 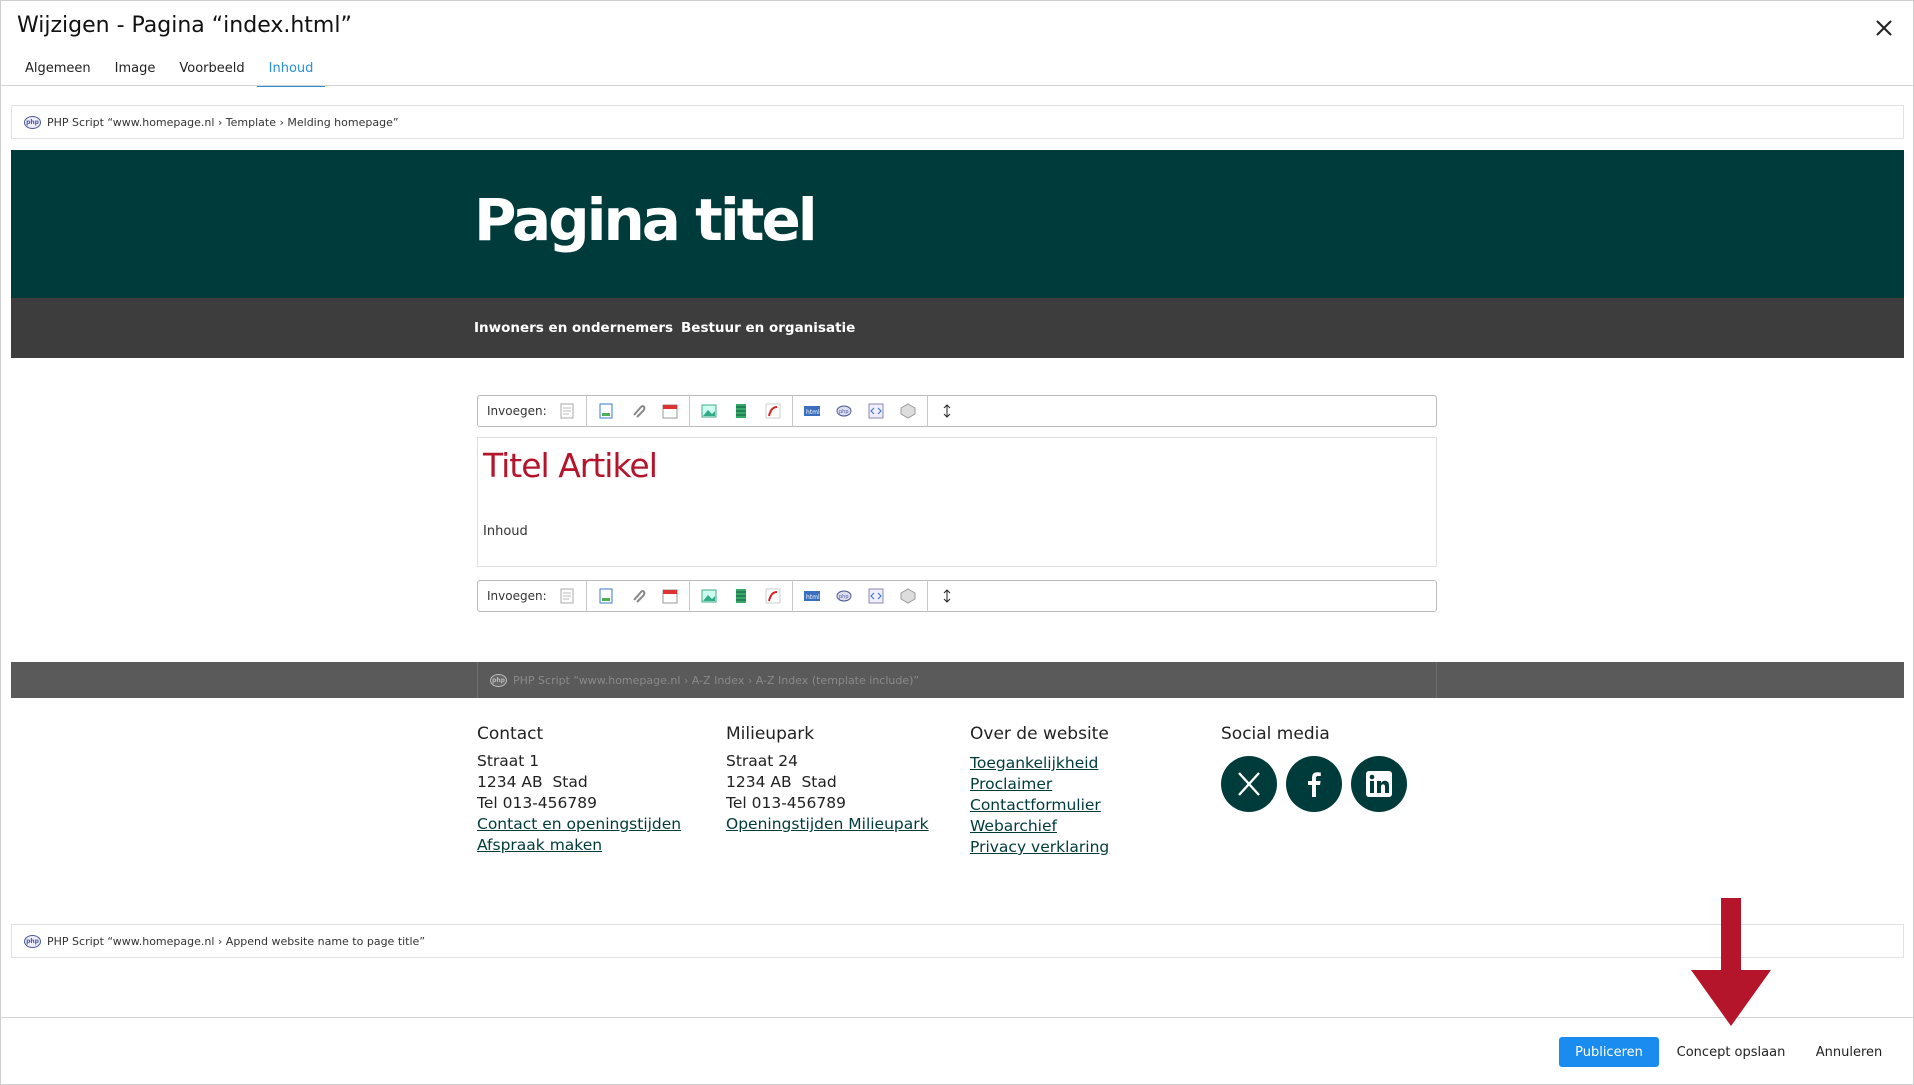 I want to click on link-toegankelijkheid: Toegankelijkheid, so click(x=1039, y=763).